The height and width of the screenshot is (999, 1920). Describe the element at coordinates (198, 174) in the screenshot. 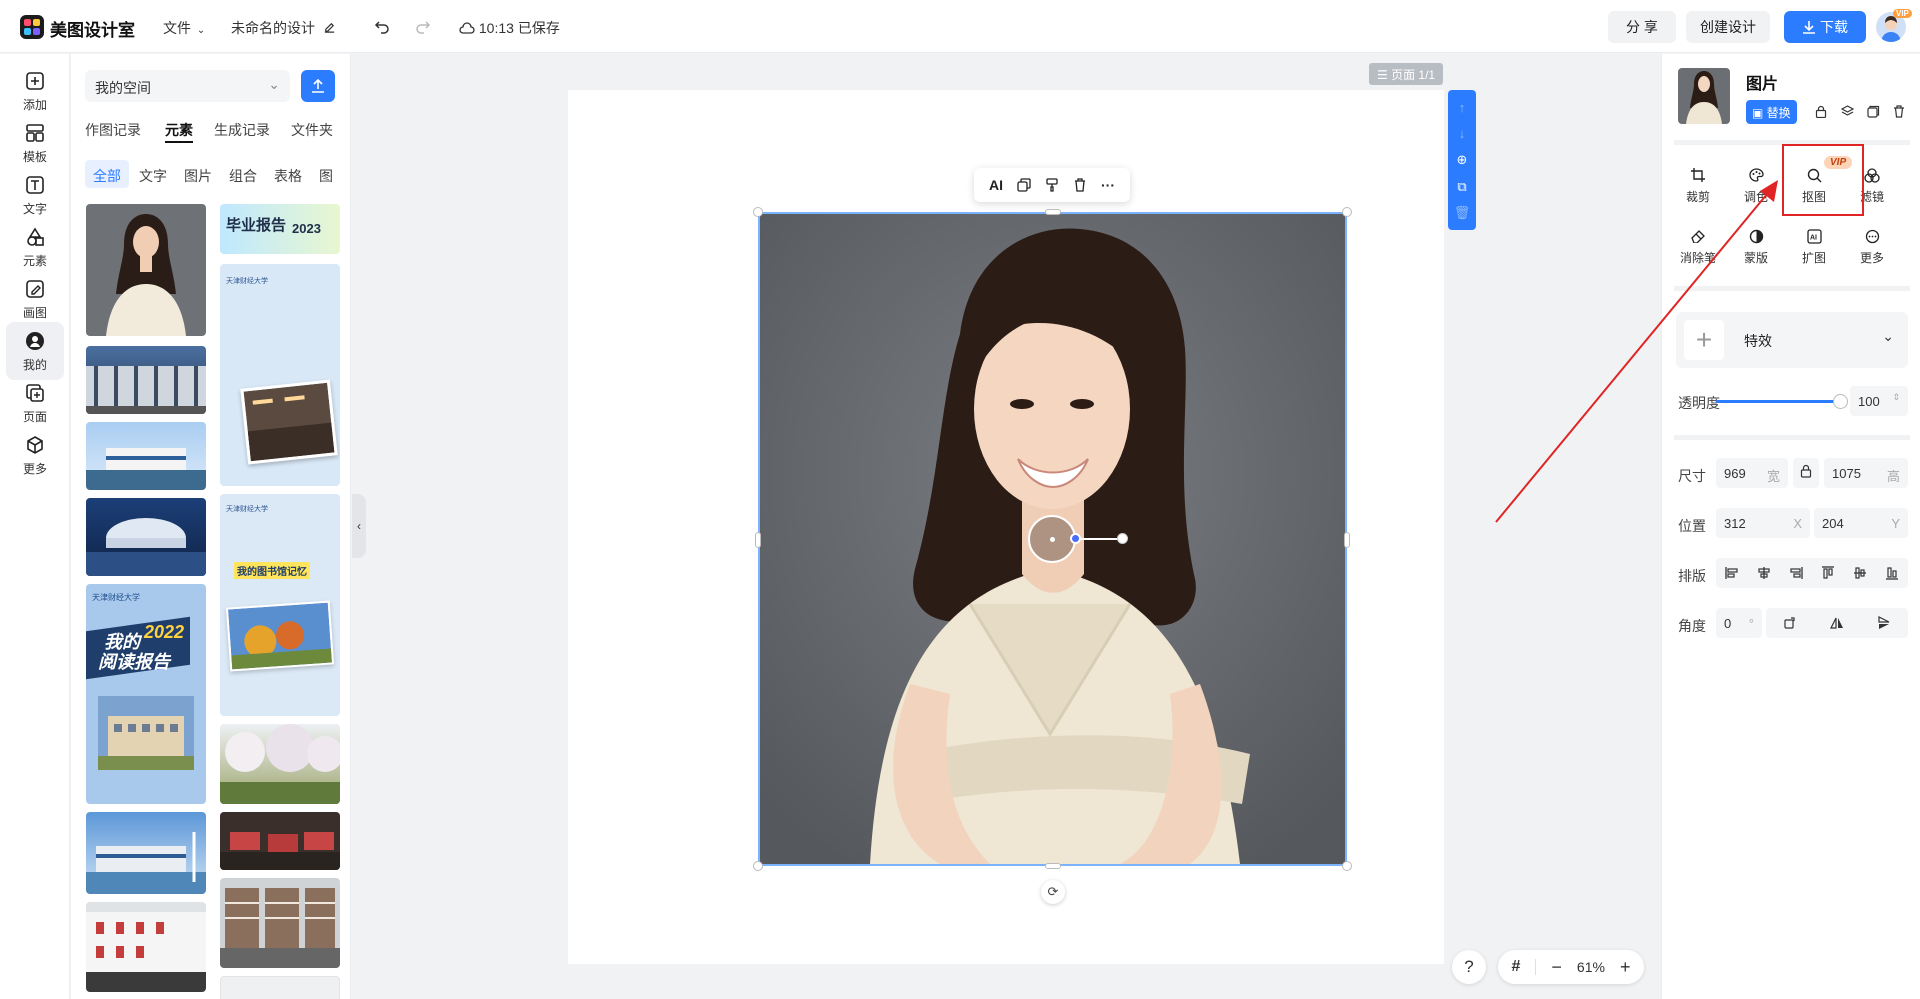

I see `chip-image: 图片` at that location.